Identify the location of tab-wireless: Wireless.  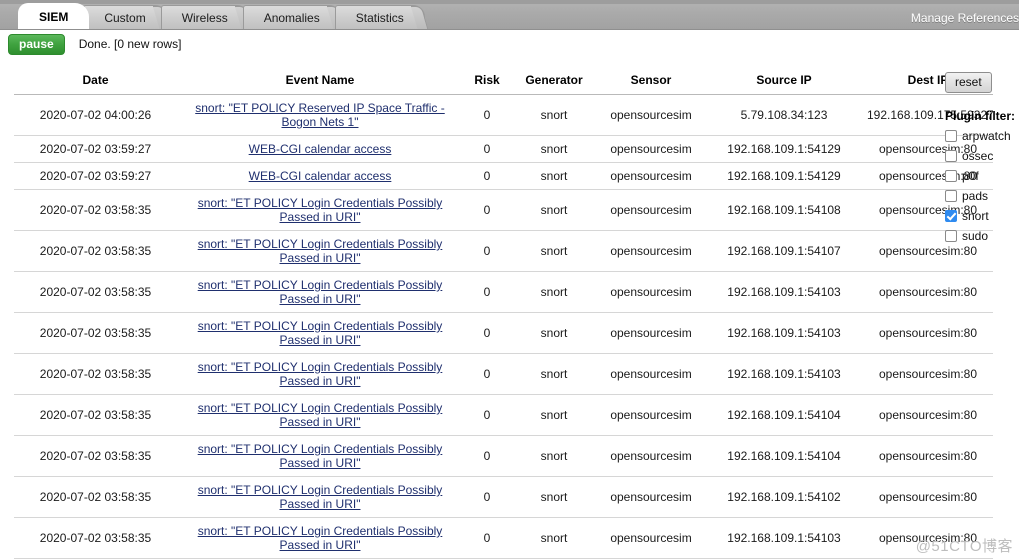
(204, 17).